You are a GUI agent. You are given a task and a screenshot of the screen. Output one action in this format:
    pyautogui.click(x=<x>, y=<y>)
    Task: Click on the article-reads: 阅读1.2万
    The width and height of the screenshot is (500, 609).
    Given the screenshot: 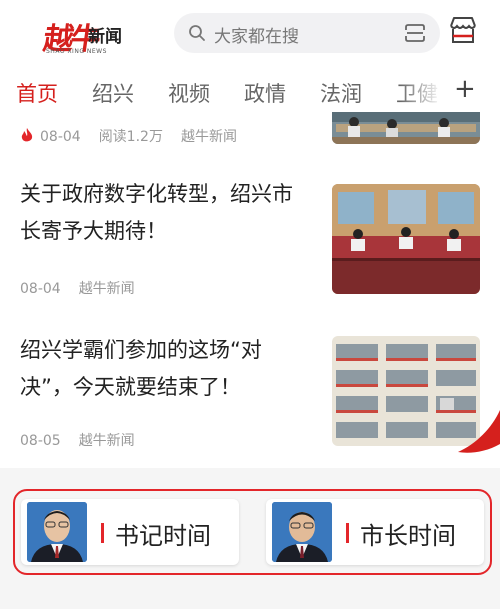 What is the action you would take?
    pyautogui.click(x=130, y=137)
    